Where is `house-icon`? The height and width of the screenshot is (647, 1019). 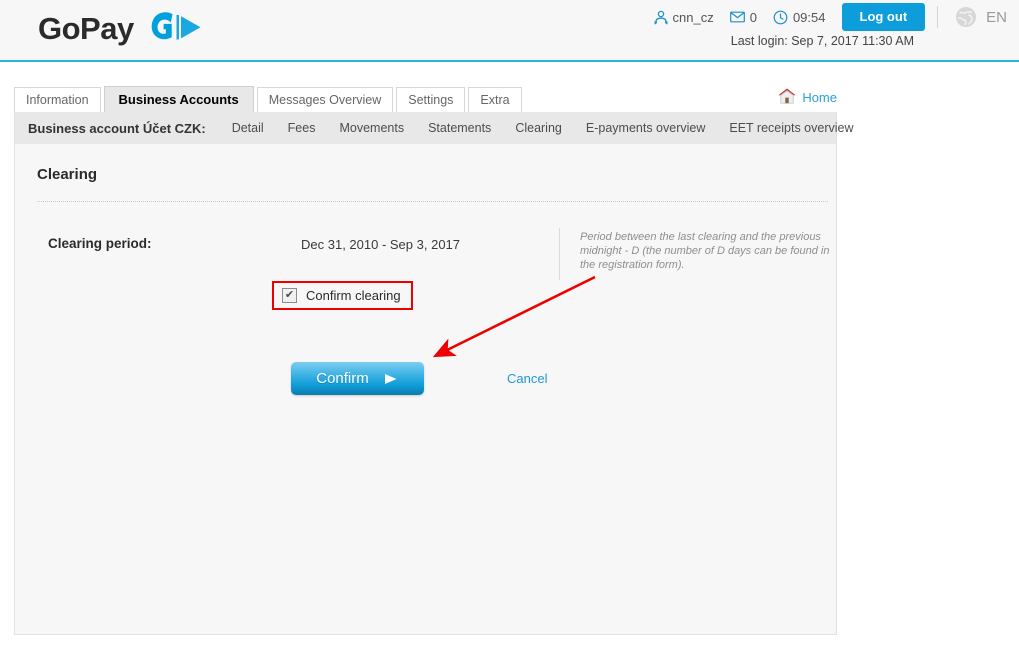
house-icon is located at coordinates (787, 97).